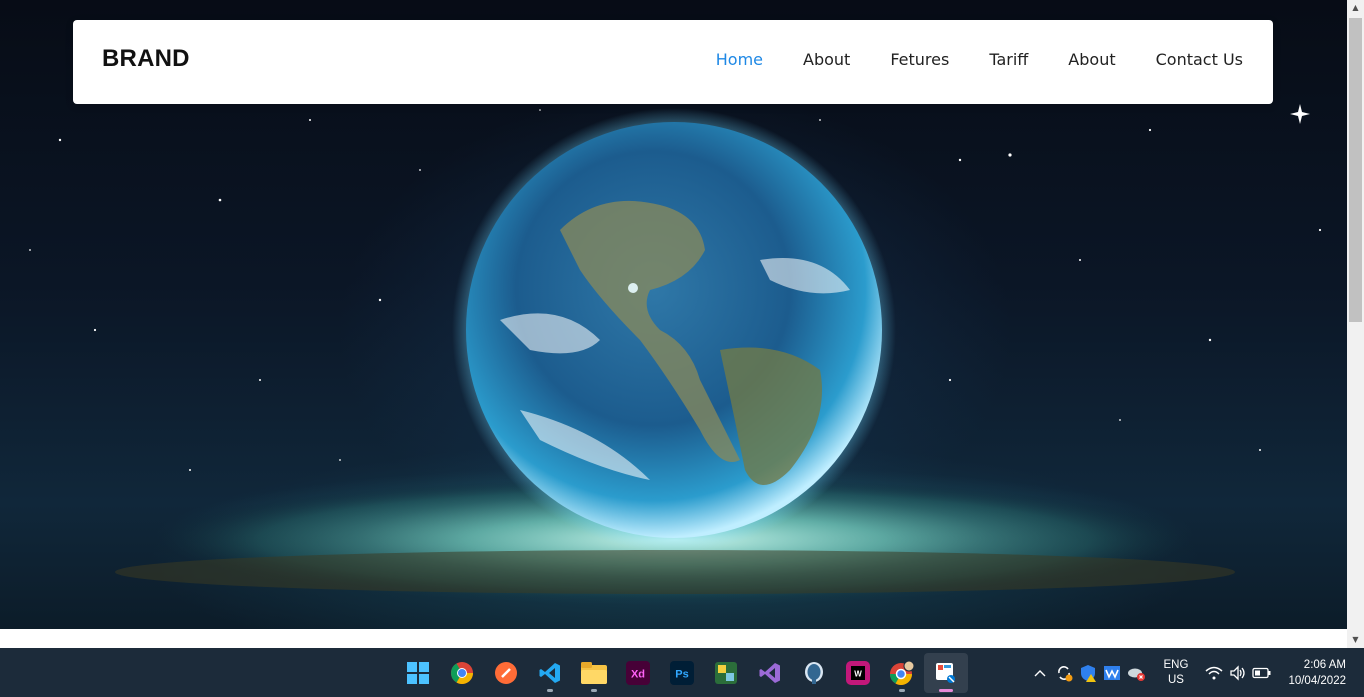  Describe the element at coordinates (726, 673) in the screenshot. I see `app-icon` at that location.